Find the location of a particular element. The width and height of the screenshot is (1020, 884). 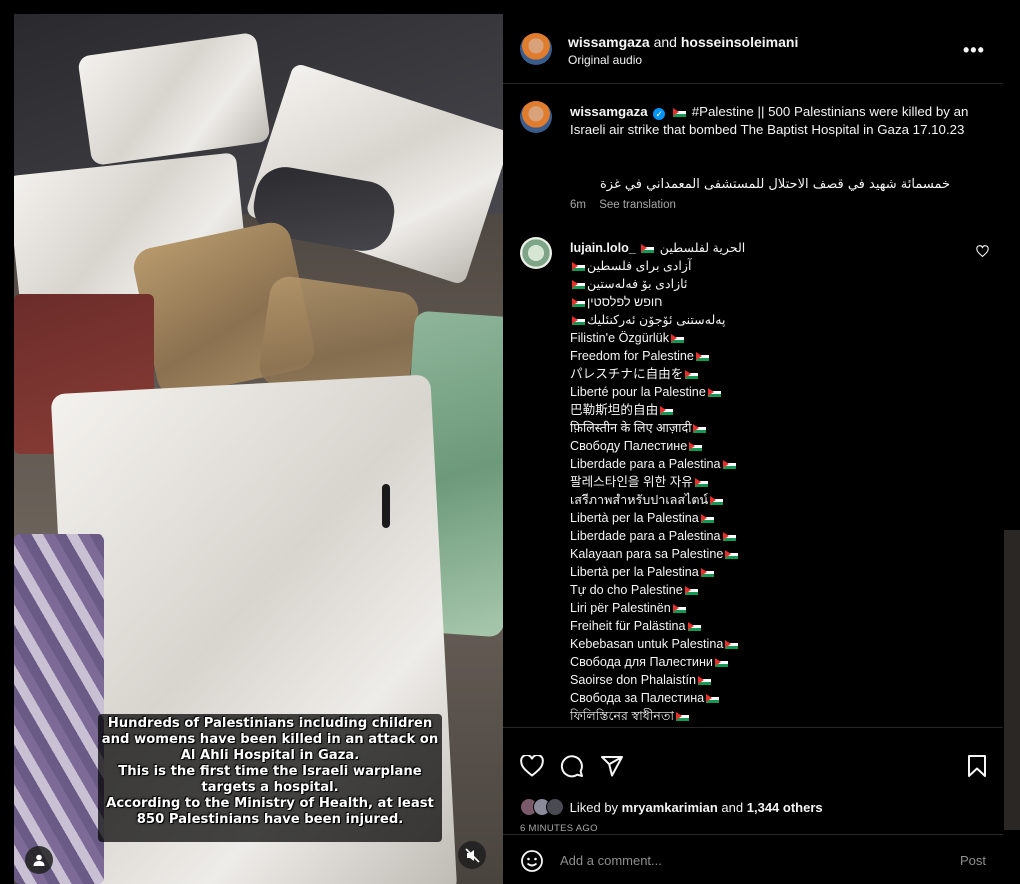

comment-line: Libertà per la Palestina is located at coordinates (760, 572).